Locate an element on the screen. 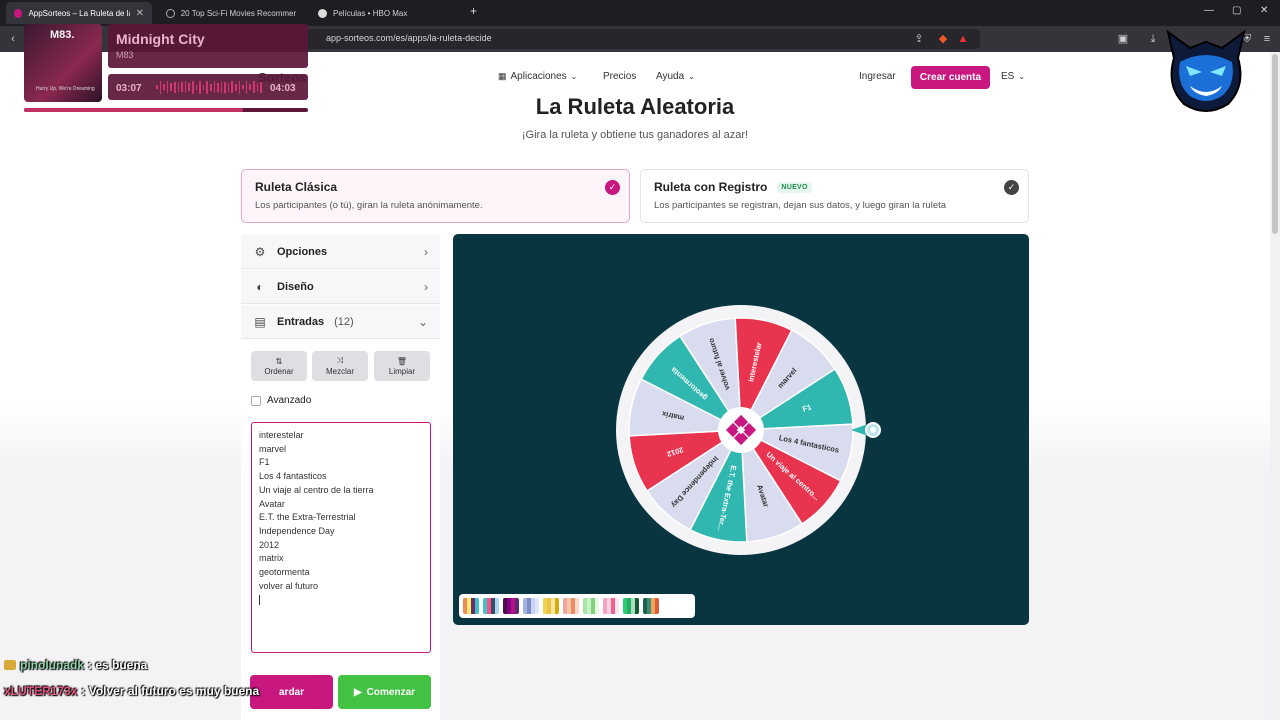  save-label: ardar is located at coordinates (291, 692).